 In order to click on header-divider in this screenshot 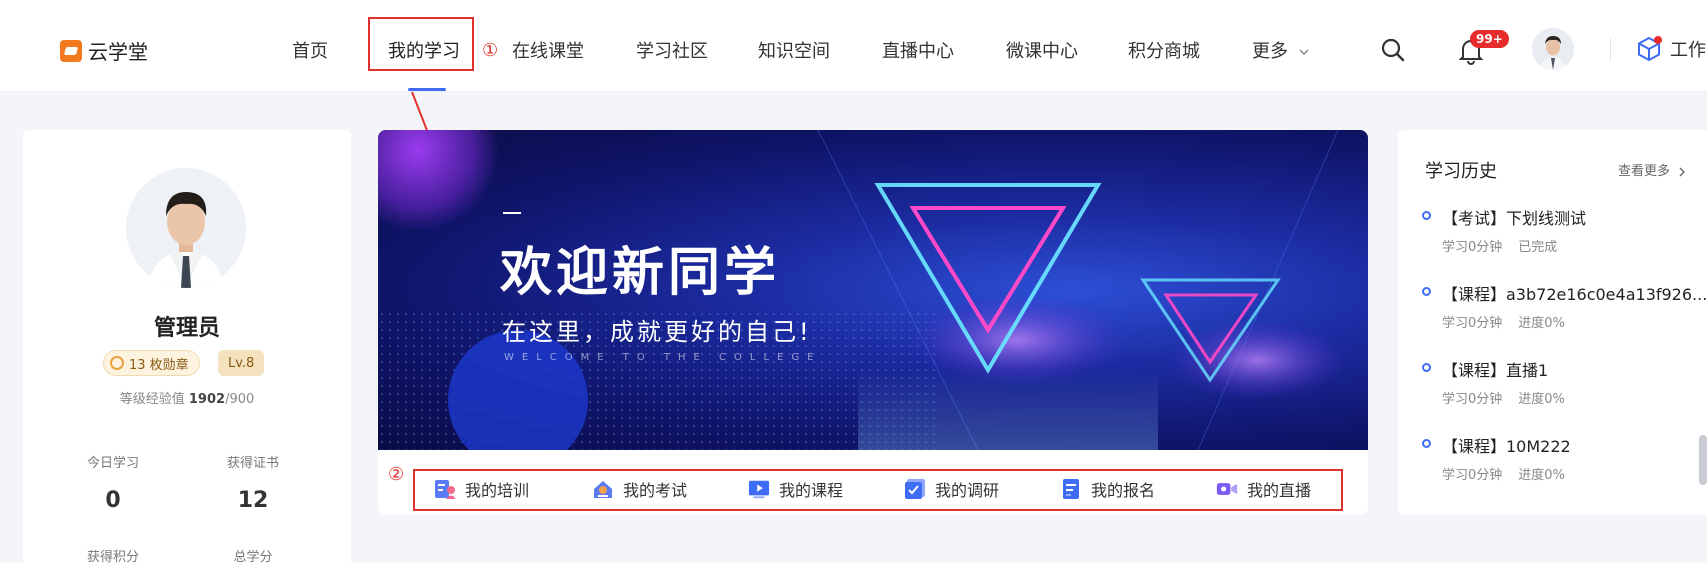, I will do `click(1610, 50)`.